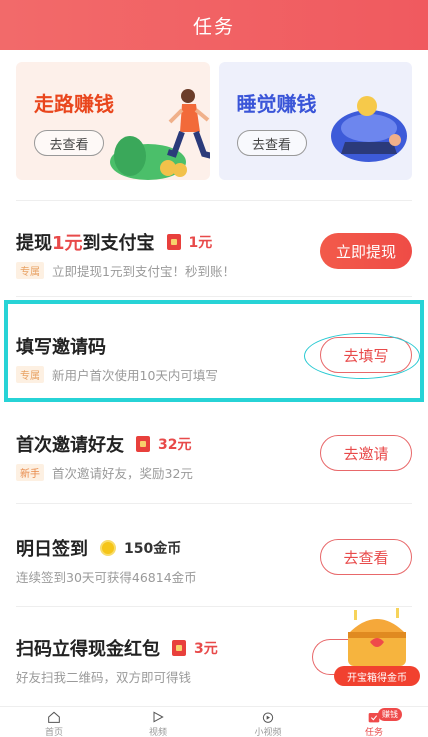 The width and height of the screenshot is (428, 737). I want to click on task-desc-text: 好友扫我二维码，双方即可得钱, so click(104, 677).